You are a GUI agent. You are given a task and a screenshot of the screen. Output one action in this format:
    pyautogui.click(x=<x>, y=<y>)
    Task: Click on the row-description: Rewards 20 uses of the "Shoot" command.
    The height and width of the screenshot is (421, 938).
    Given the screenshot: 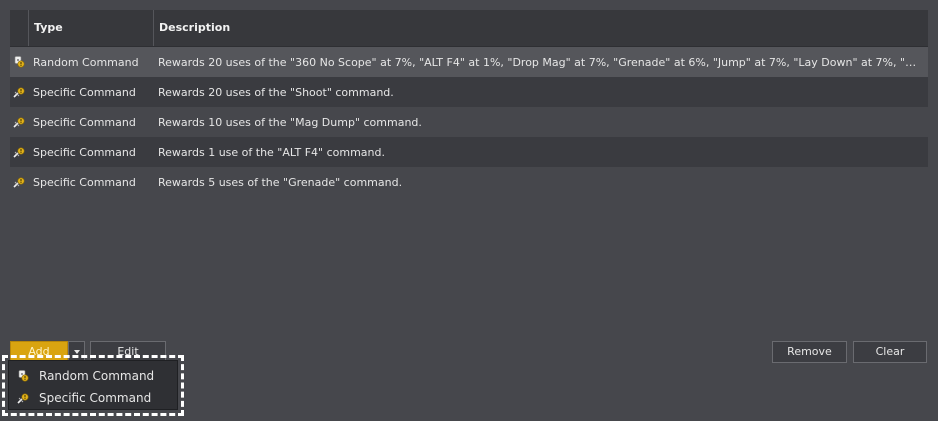 What is the action you would take?
    pyautogui.click(x=276, y=92)
    